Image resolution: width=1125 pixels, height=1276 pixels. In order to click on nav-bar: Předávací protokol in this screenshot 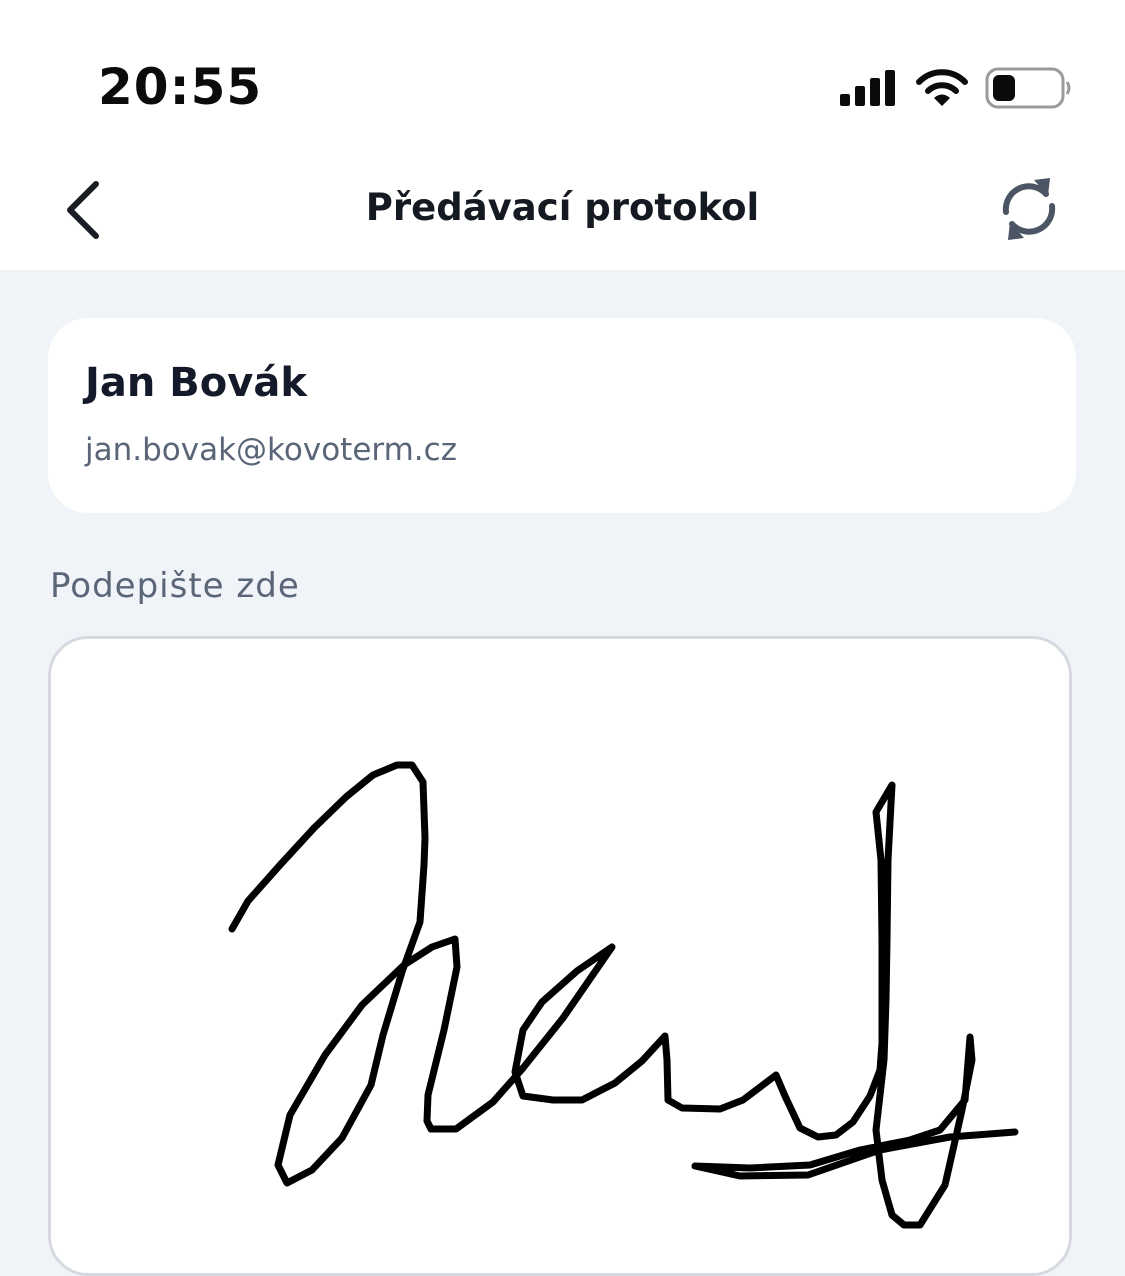, I will do `click(562, 210)`.